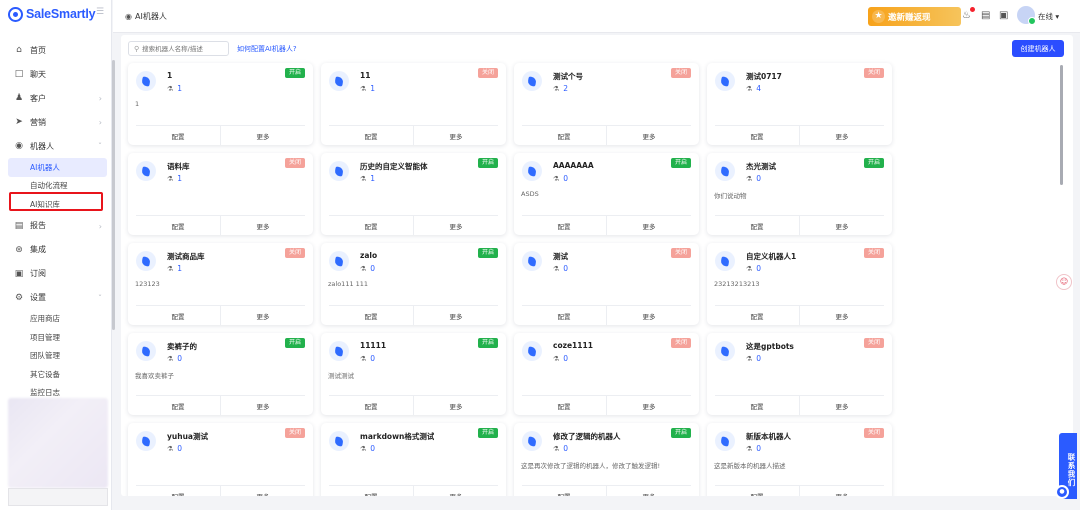 The height and width of the screenshot is (510, 1080). Describe the element at coordinates (1062, 492) in the screenshot. I see `chat-bubble-icon: ●` at that location.